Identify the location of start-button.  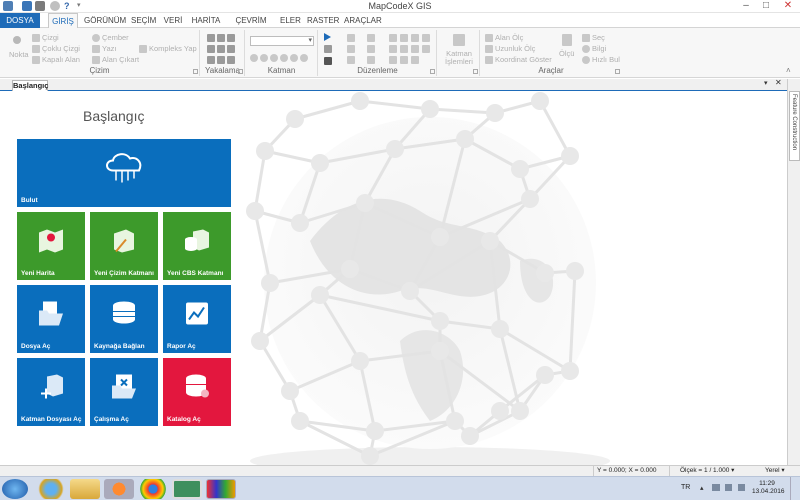
(15, 489).